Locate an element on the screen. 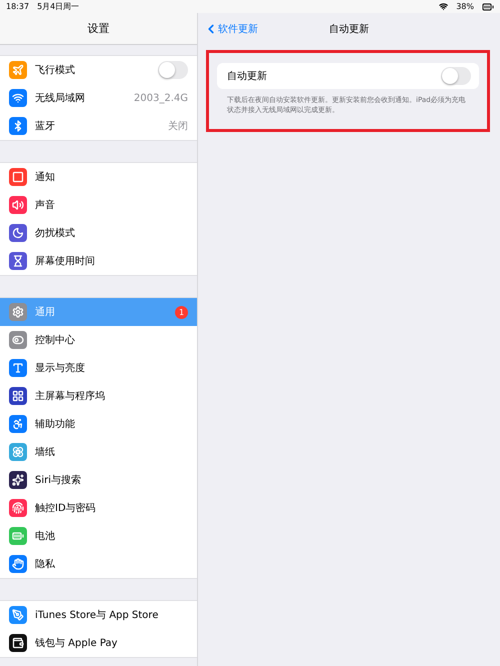  battery-percent: 38% is located at coordinates (465, 6).